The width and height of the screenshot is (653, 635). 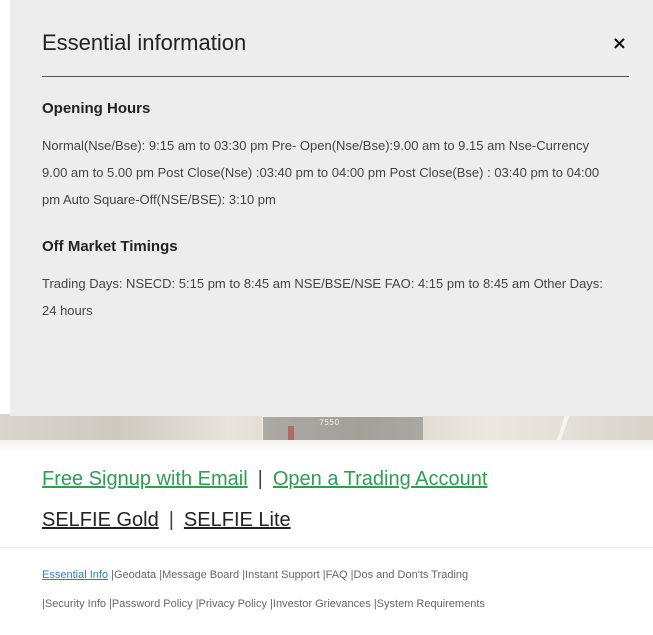 I want to click on footer-divider, so click(x=326, y=547).